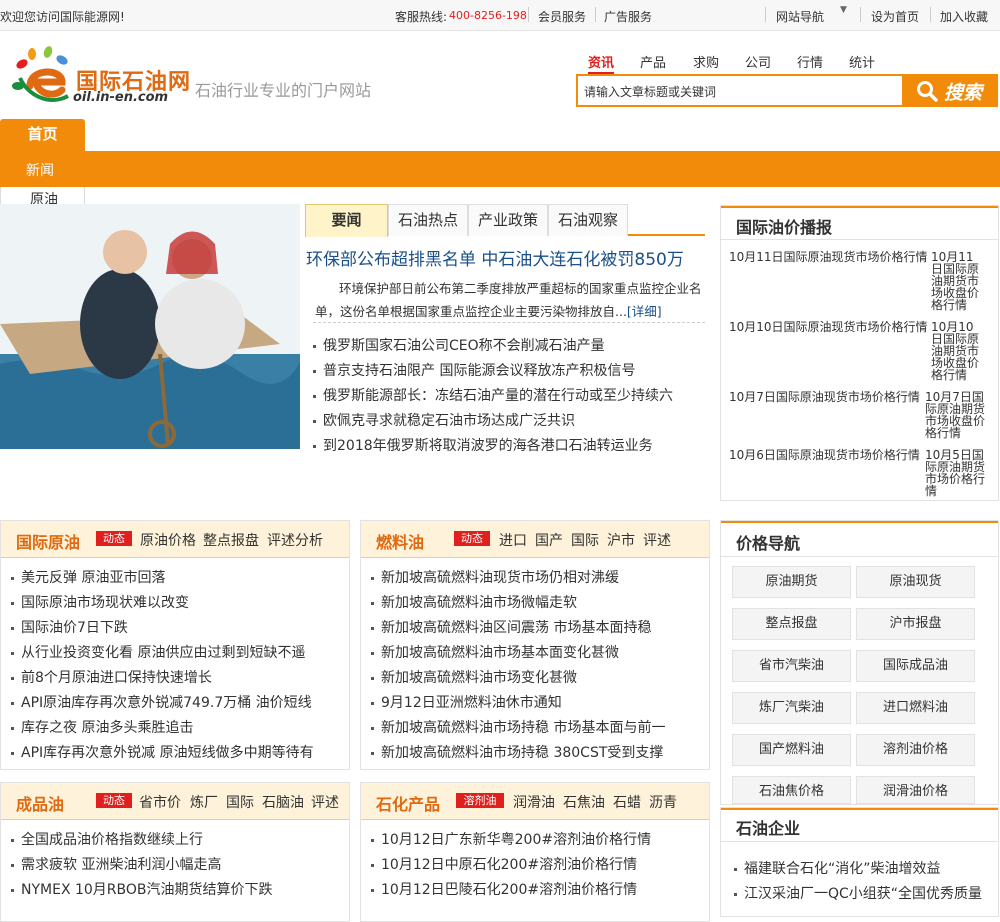 The height and width of the screenshot is (922, 1000). I want to click on crude-item-text: 从行业投资变化看 原油供应由过剩到短缺不遥, so click(163, 653).